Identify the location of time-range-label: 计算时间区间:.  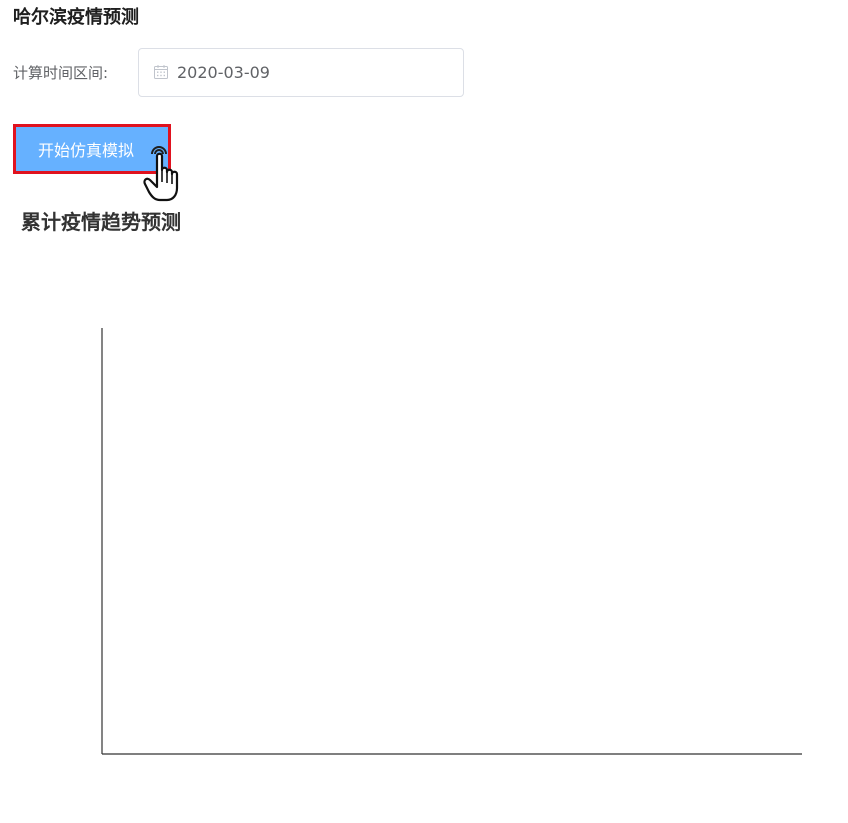
(61, 72).